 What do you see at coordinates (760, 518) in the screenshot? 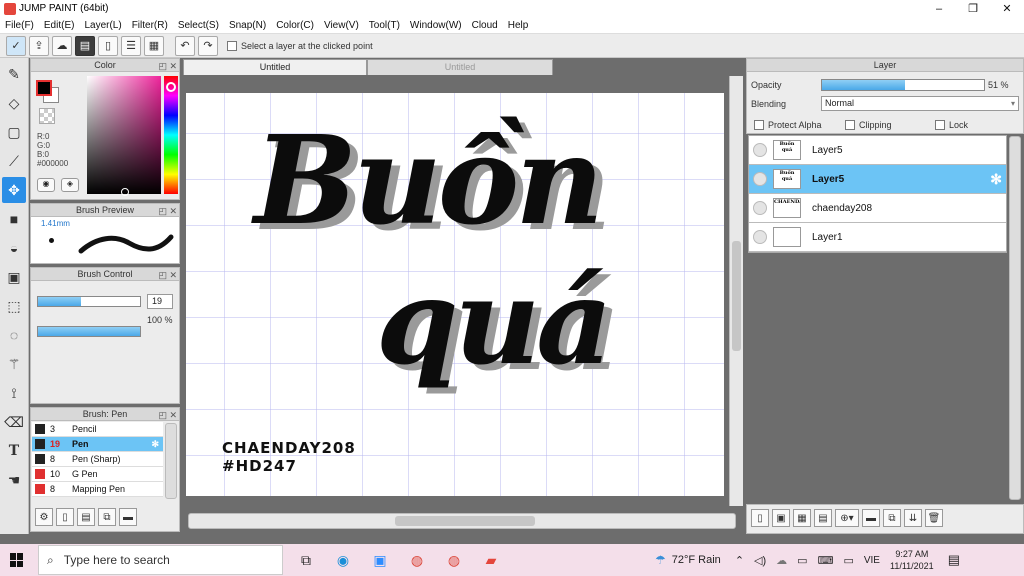
I see `new-layer-icon: ▯` at bounding box center [760, 518].